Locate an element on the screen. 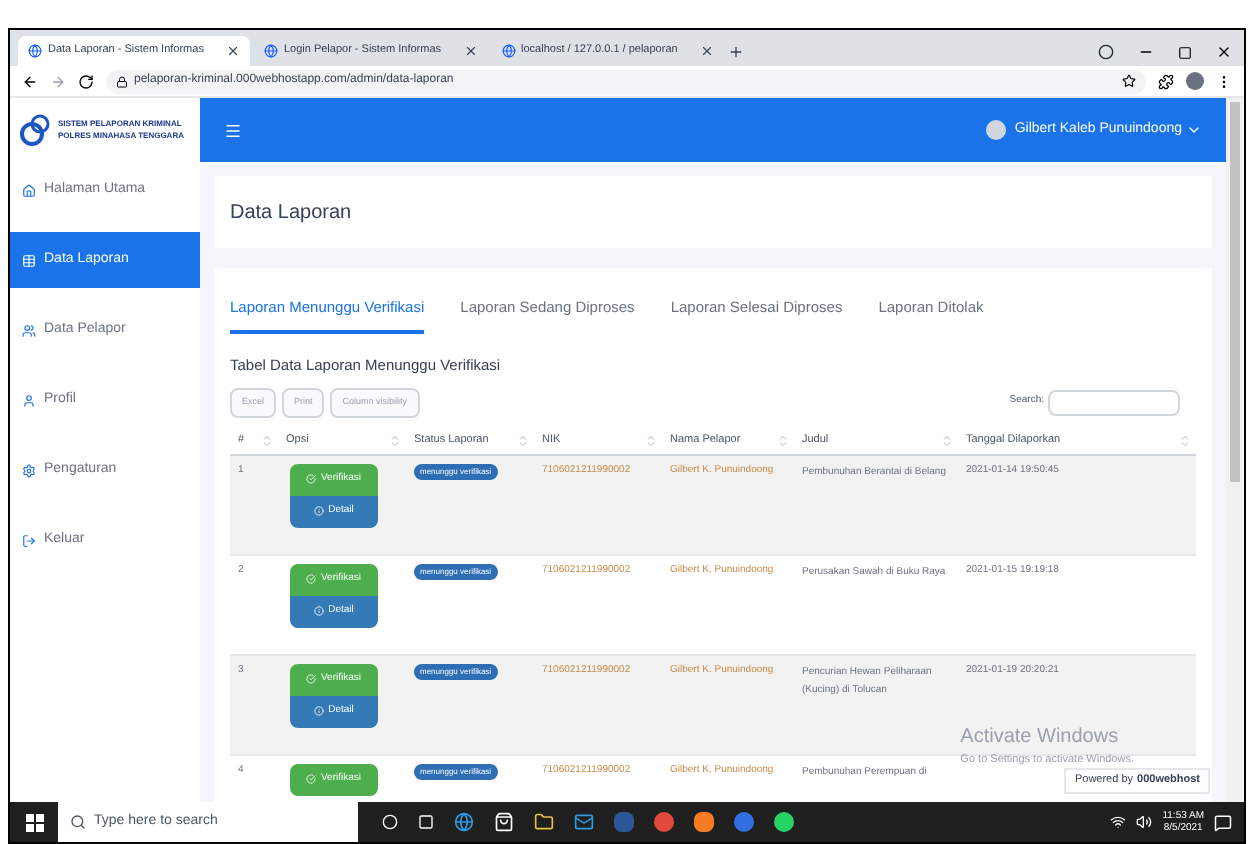 Image resolution: width=1254 pixels, height=844 pixels. search-icon is located at coordinates (78, 822).